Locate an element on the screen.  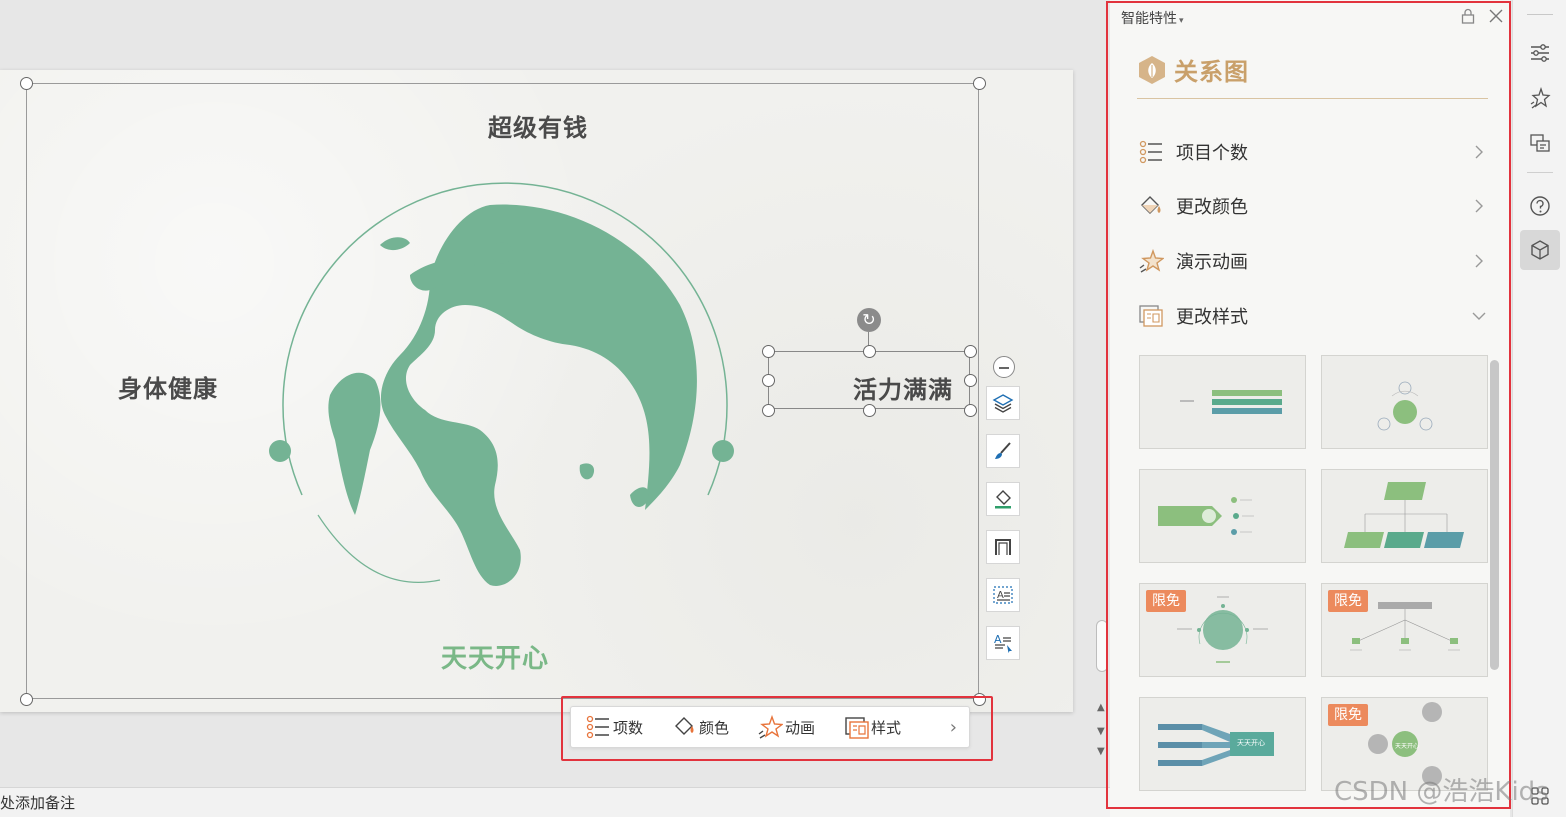
fill-button is located at coordinates (1003, 499).